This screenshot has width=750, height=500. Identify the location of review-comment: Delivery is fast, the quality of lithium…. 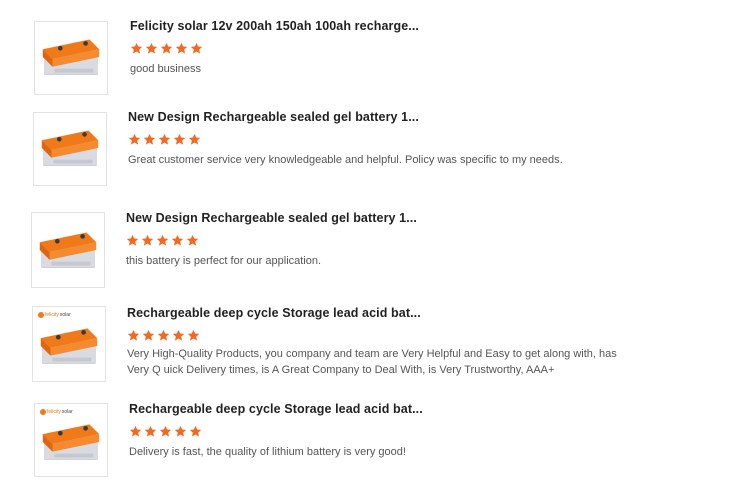
(267, 452).